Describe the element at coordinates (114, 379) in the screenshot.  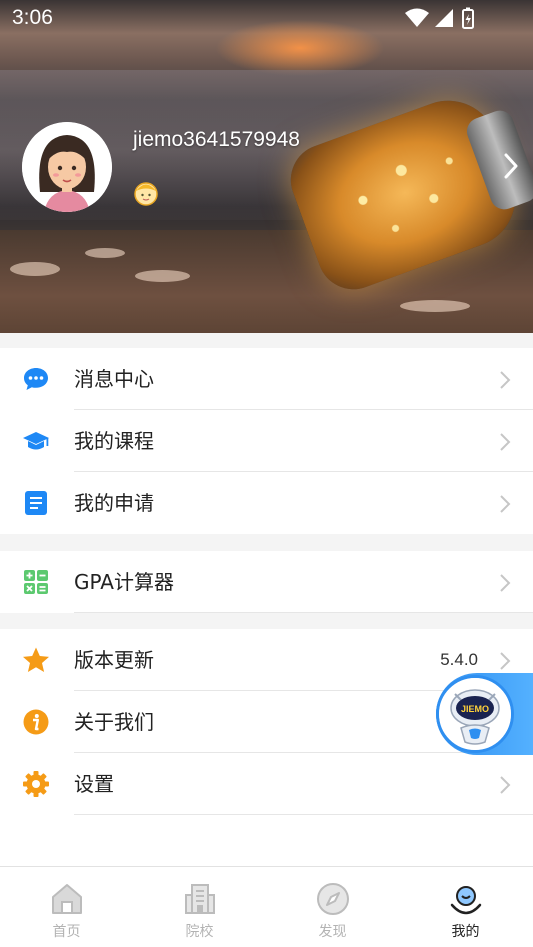
I see `menu-item-label: 消息中心` at that location.